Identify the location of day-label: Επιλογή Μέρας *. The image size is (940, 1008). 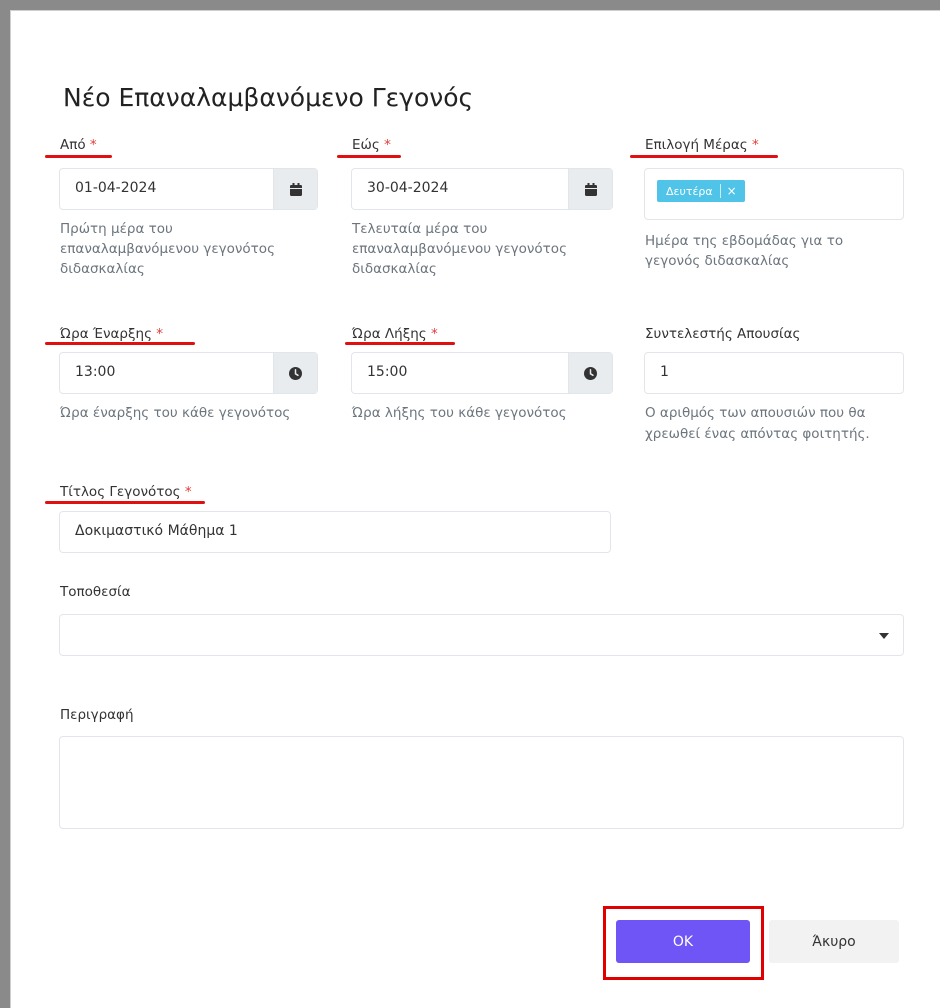
(702, 145).